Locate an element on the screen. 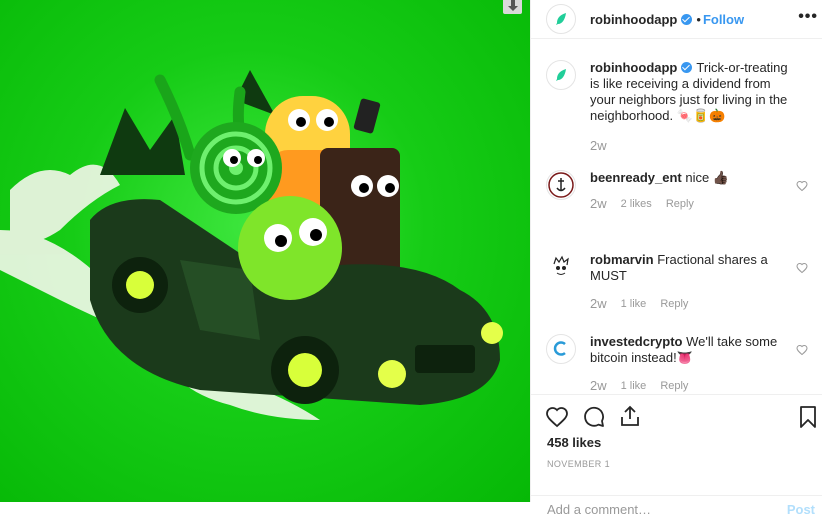  like-count: 458 likes is located at coordinates (574, 442).